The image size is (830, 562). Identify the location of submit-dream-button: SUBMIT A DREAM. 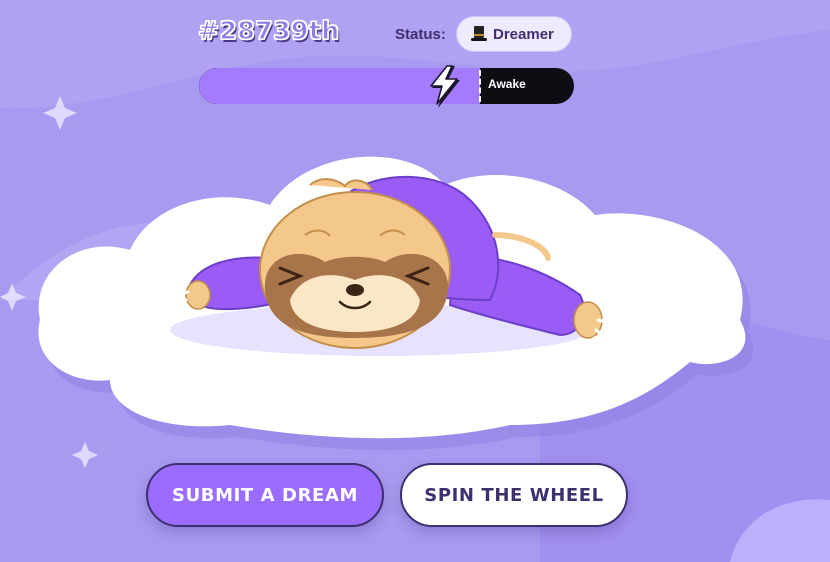
(265, 495).